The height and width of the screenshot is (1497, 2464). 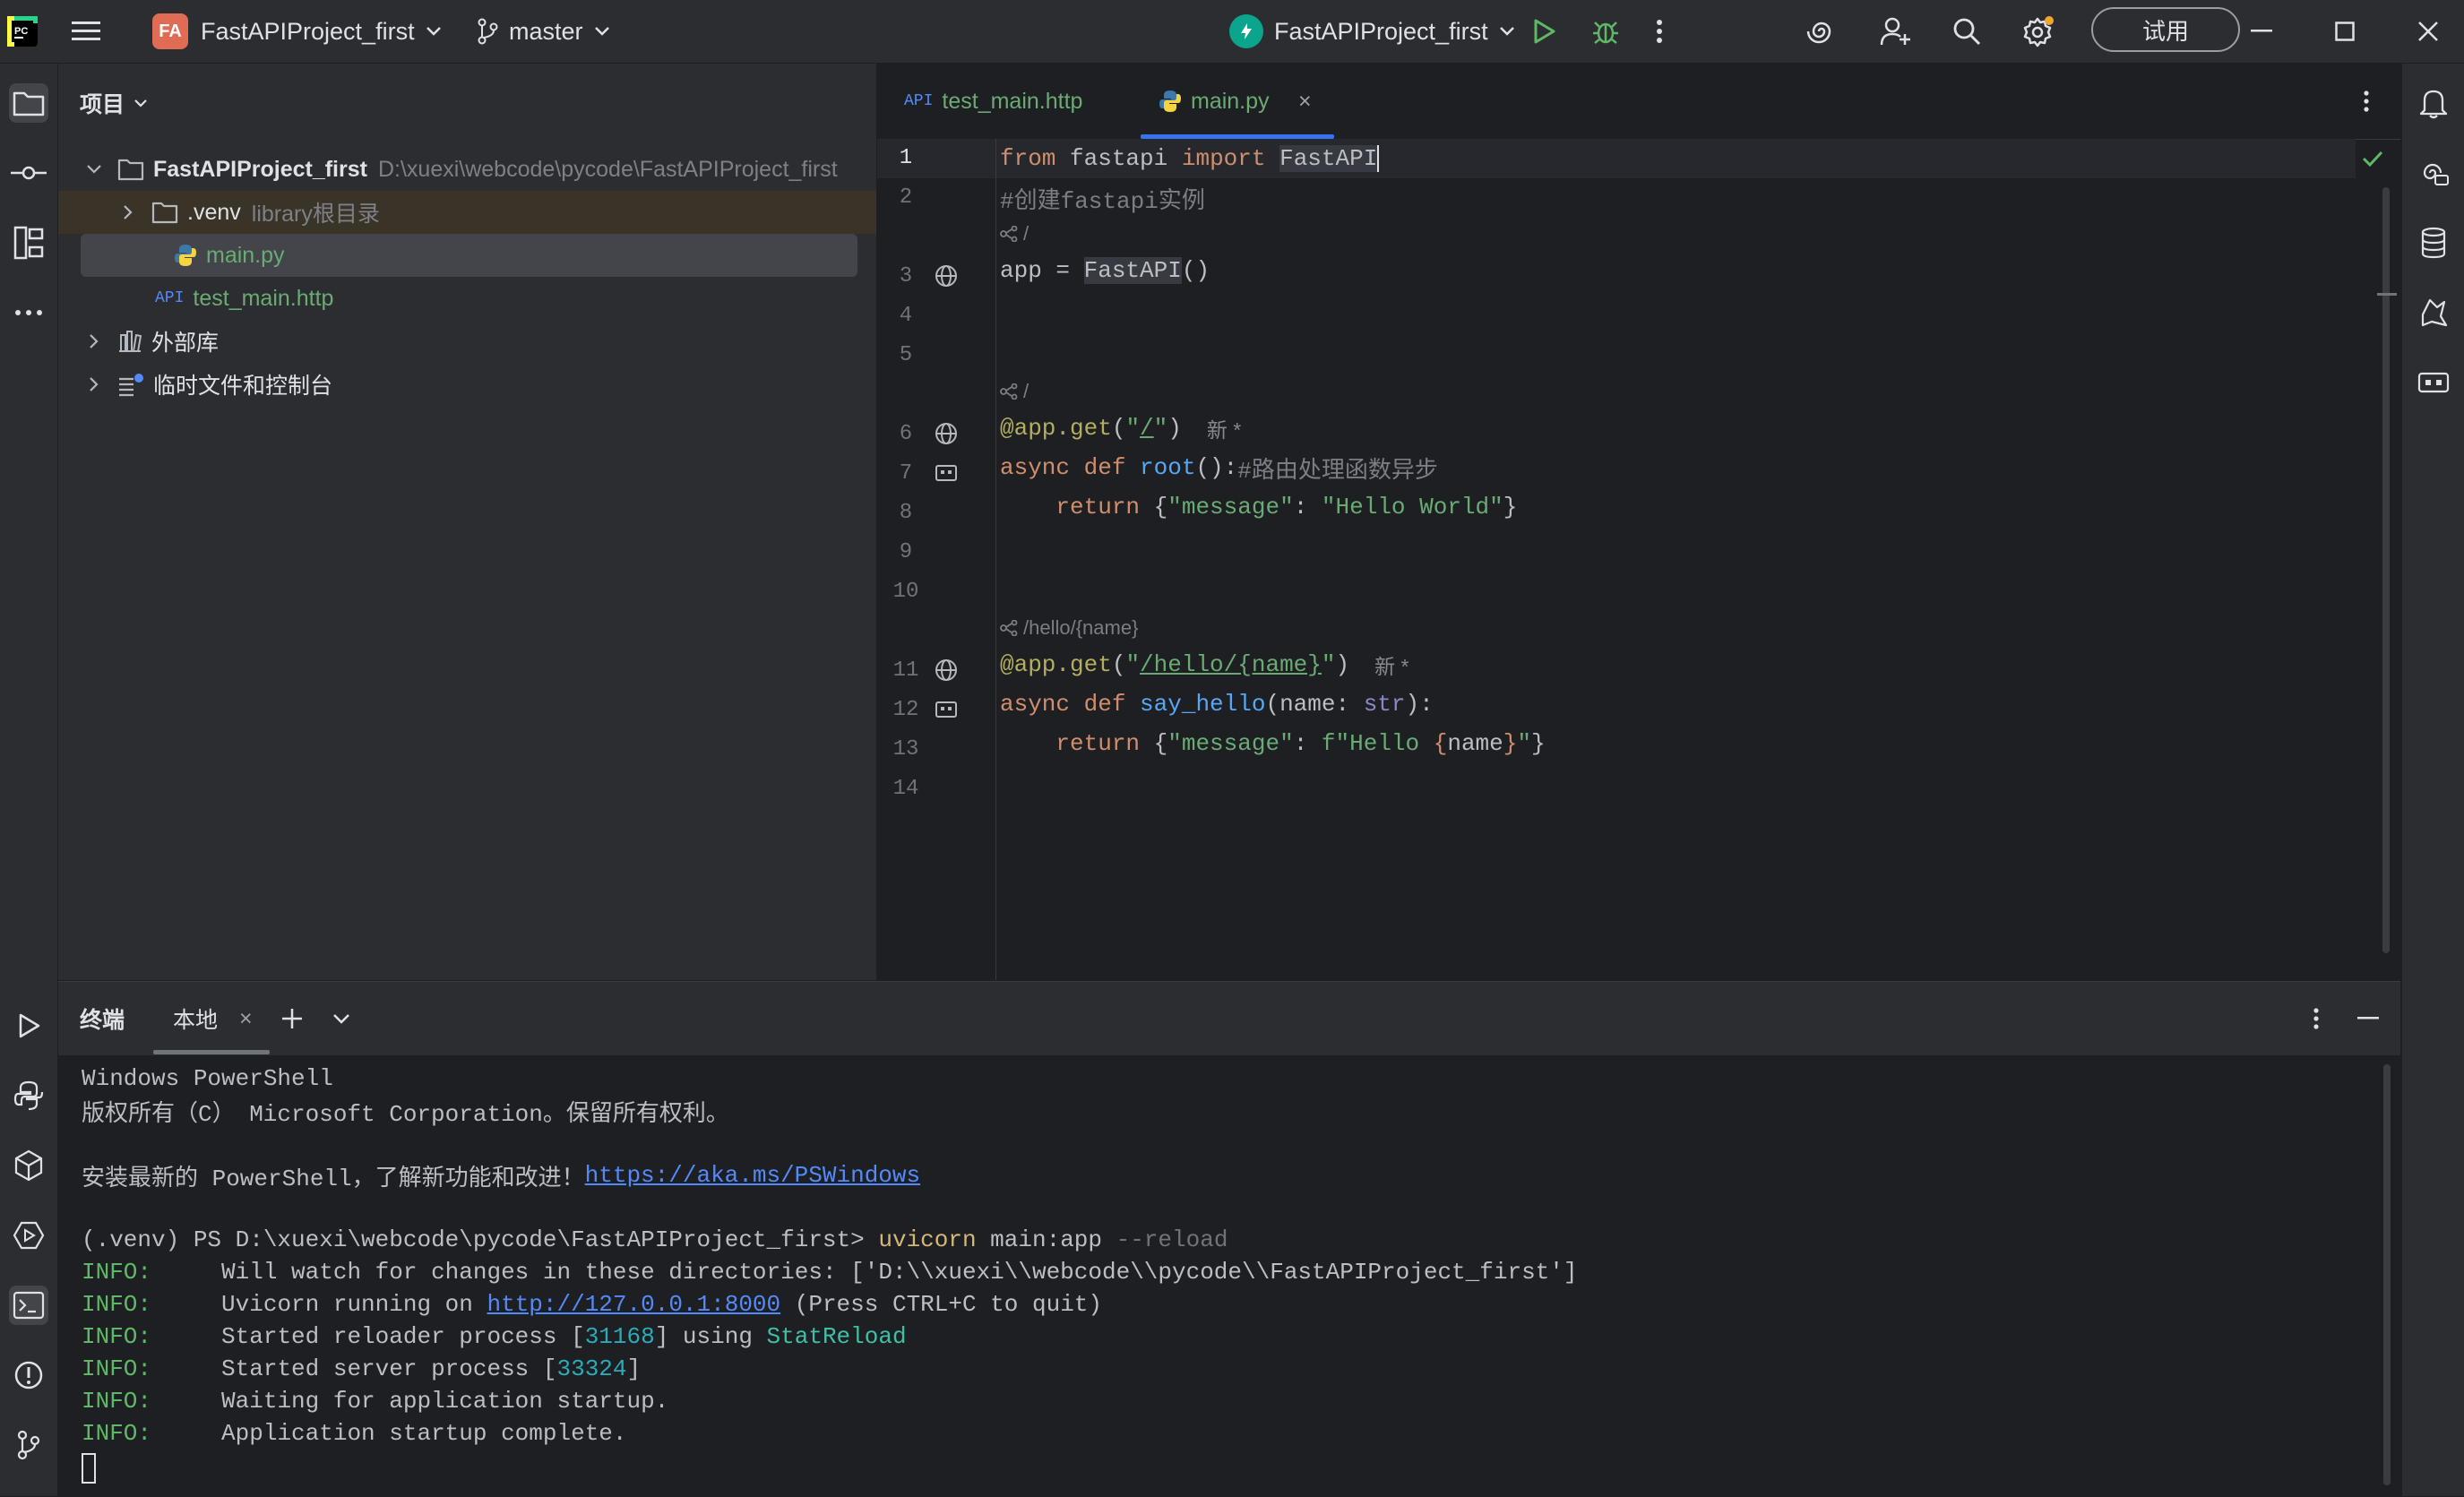 I want to click on commit-icon, so click(x=29, y=173).